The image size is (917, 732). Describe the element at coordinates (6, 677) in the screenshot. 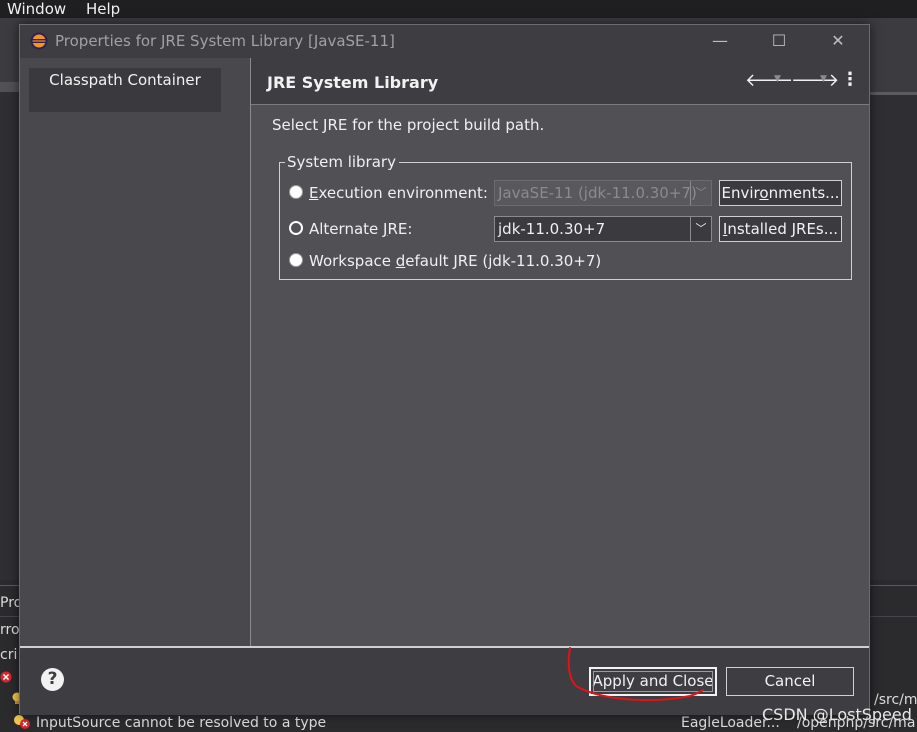

I see `error-icon` at that location.